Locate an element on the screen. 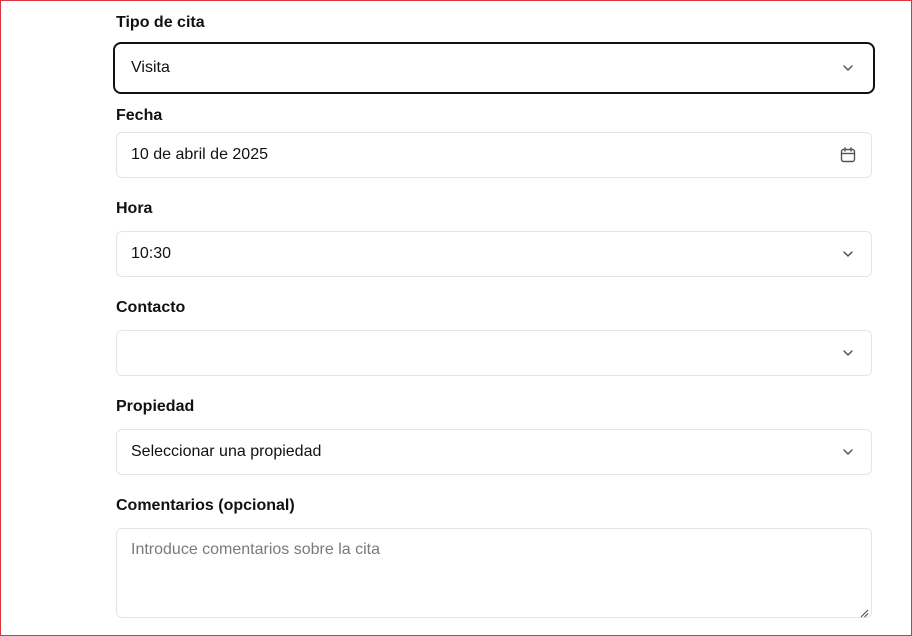 The image size is (912, 636). date-picker-button: 10 de abril de 2025 is located at coordinates (494, 155).